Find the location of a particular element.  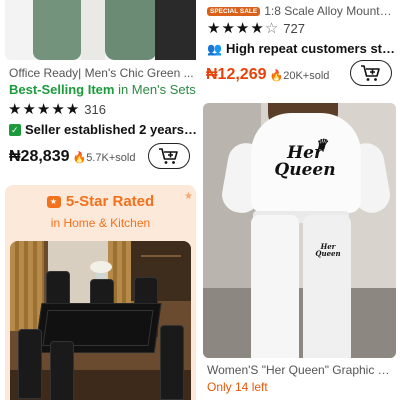

people-icon: 👥 is located at coordinates (214, 48).